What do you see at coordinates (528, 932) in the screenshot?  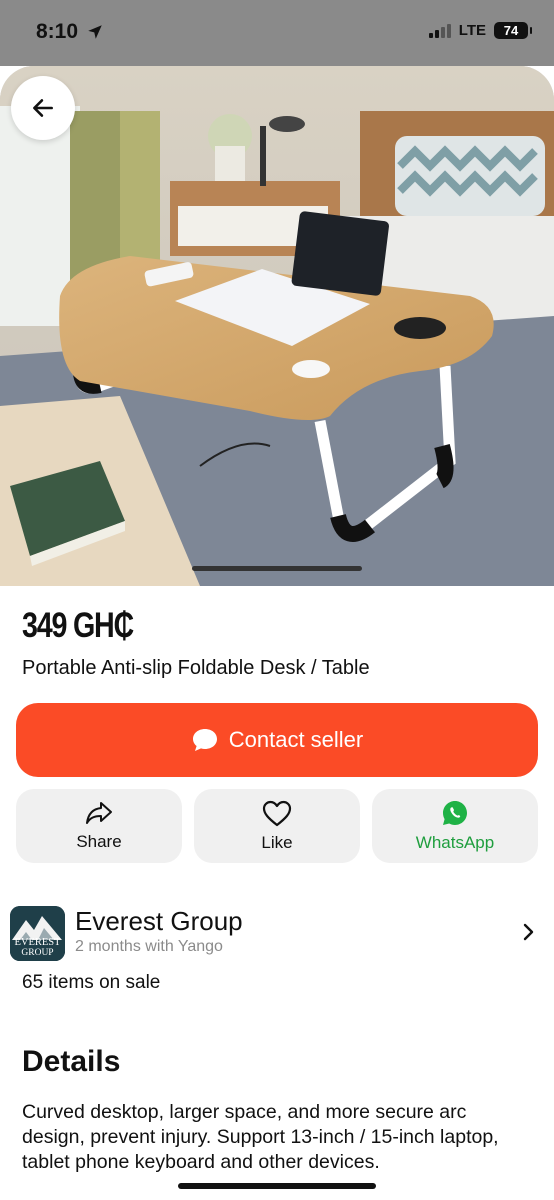 I see `chevron-right-icon` at bounding box center [528, 932].